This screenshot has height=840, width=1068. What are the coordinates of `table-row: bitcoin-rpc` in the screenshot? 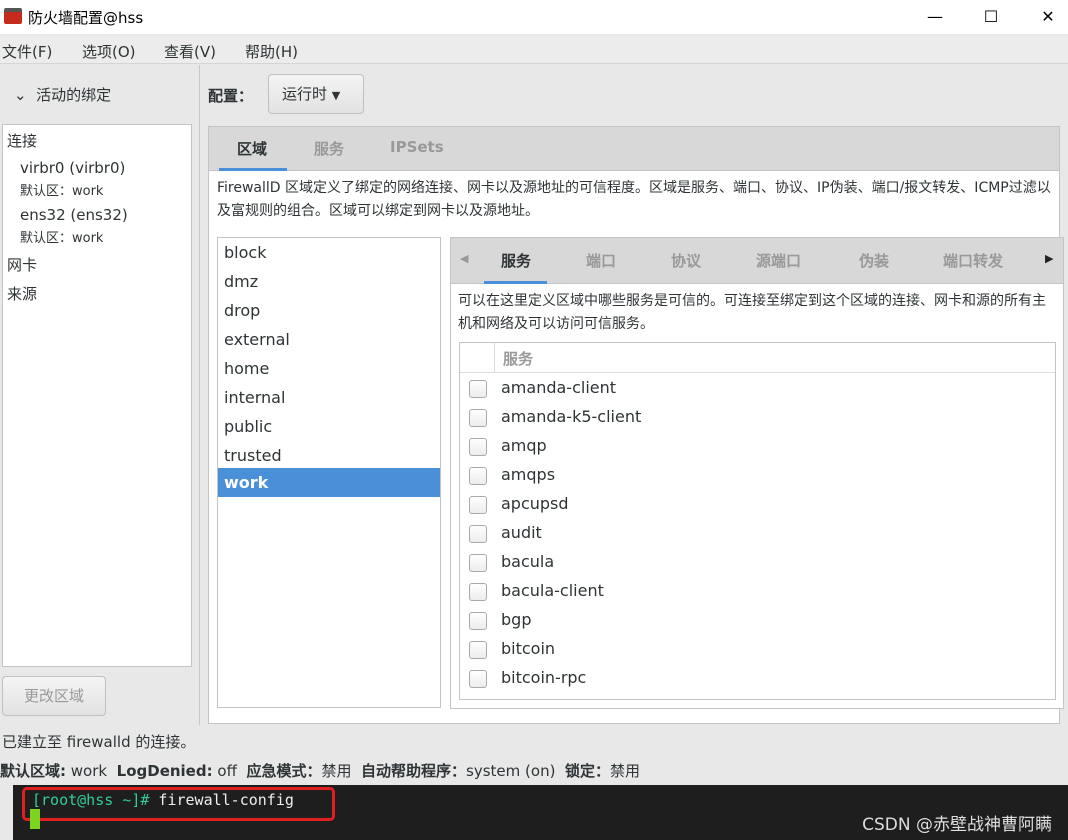 It's located at (757, 678).